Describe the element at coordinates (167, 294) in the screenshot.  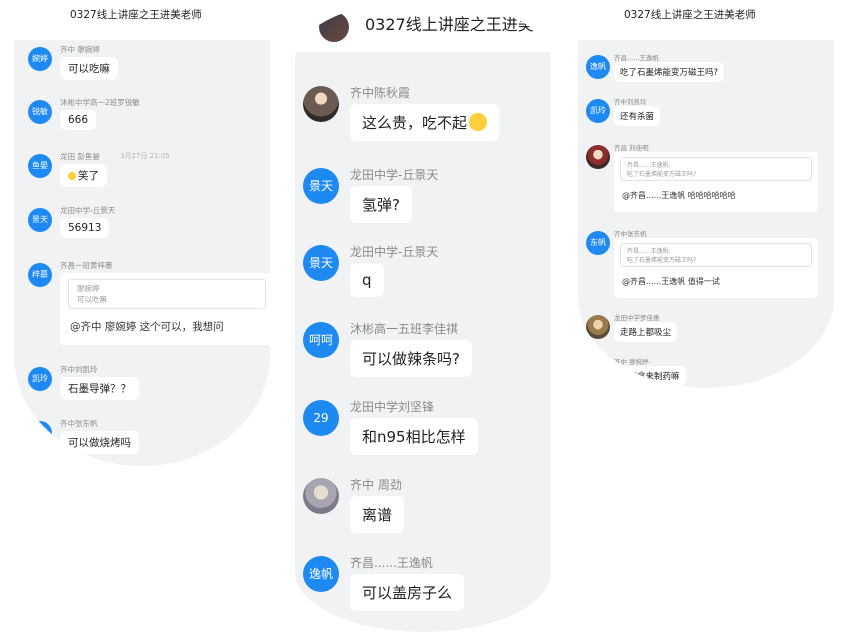
I see `quoted-message: 廖婉婷 可以吃嘛` at that location.